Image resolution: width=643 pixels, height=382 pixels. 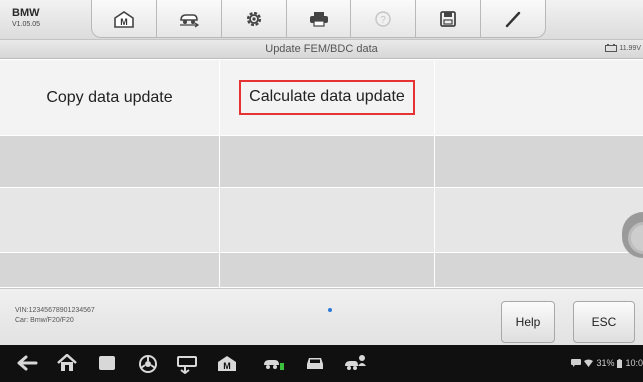 I want to click on message-icon, so click(x=576, y=363).